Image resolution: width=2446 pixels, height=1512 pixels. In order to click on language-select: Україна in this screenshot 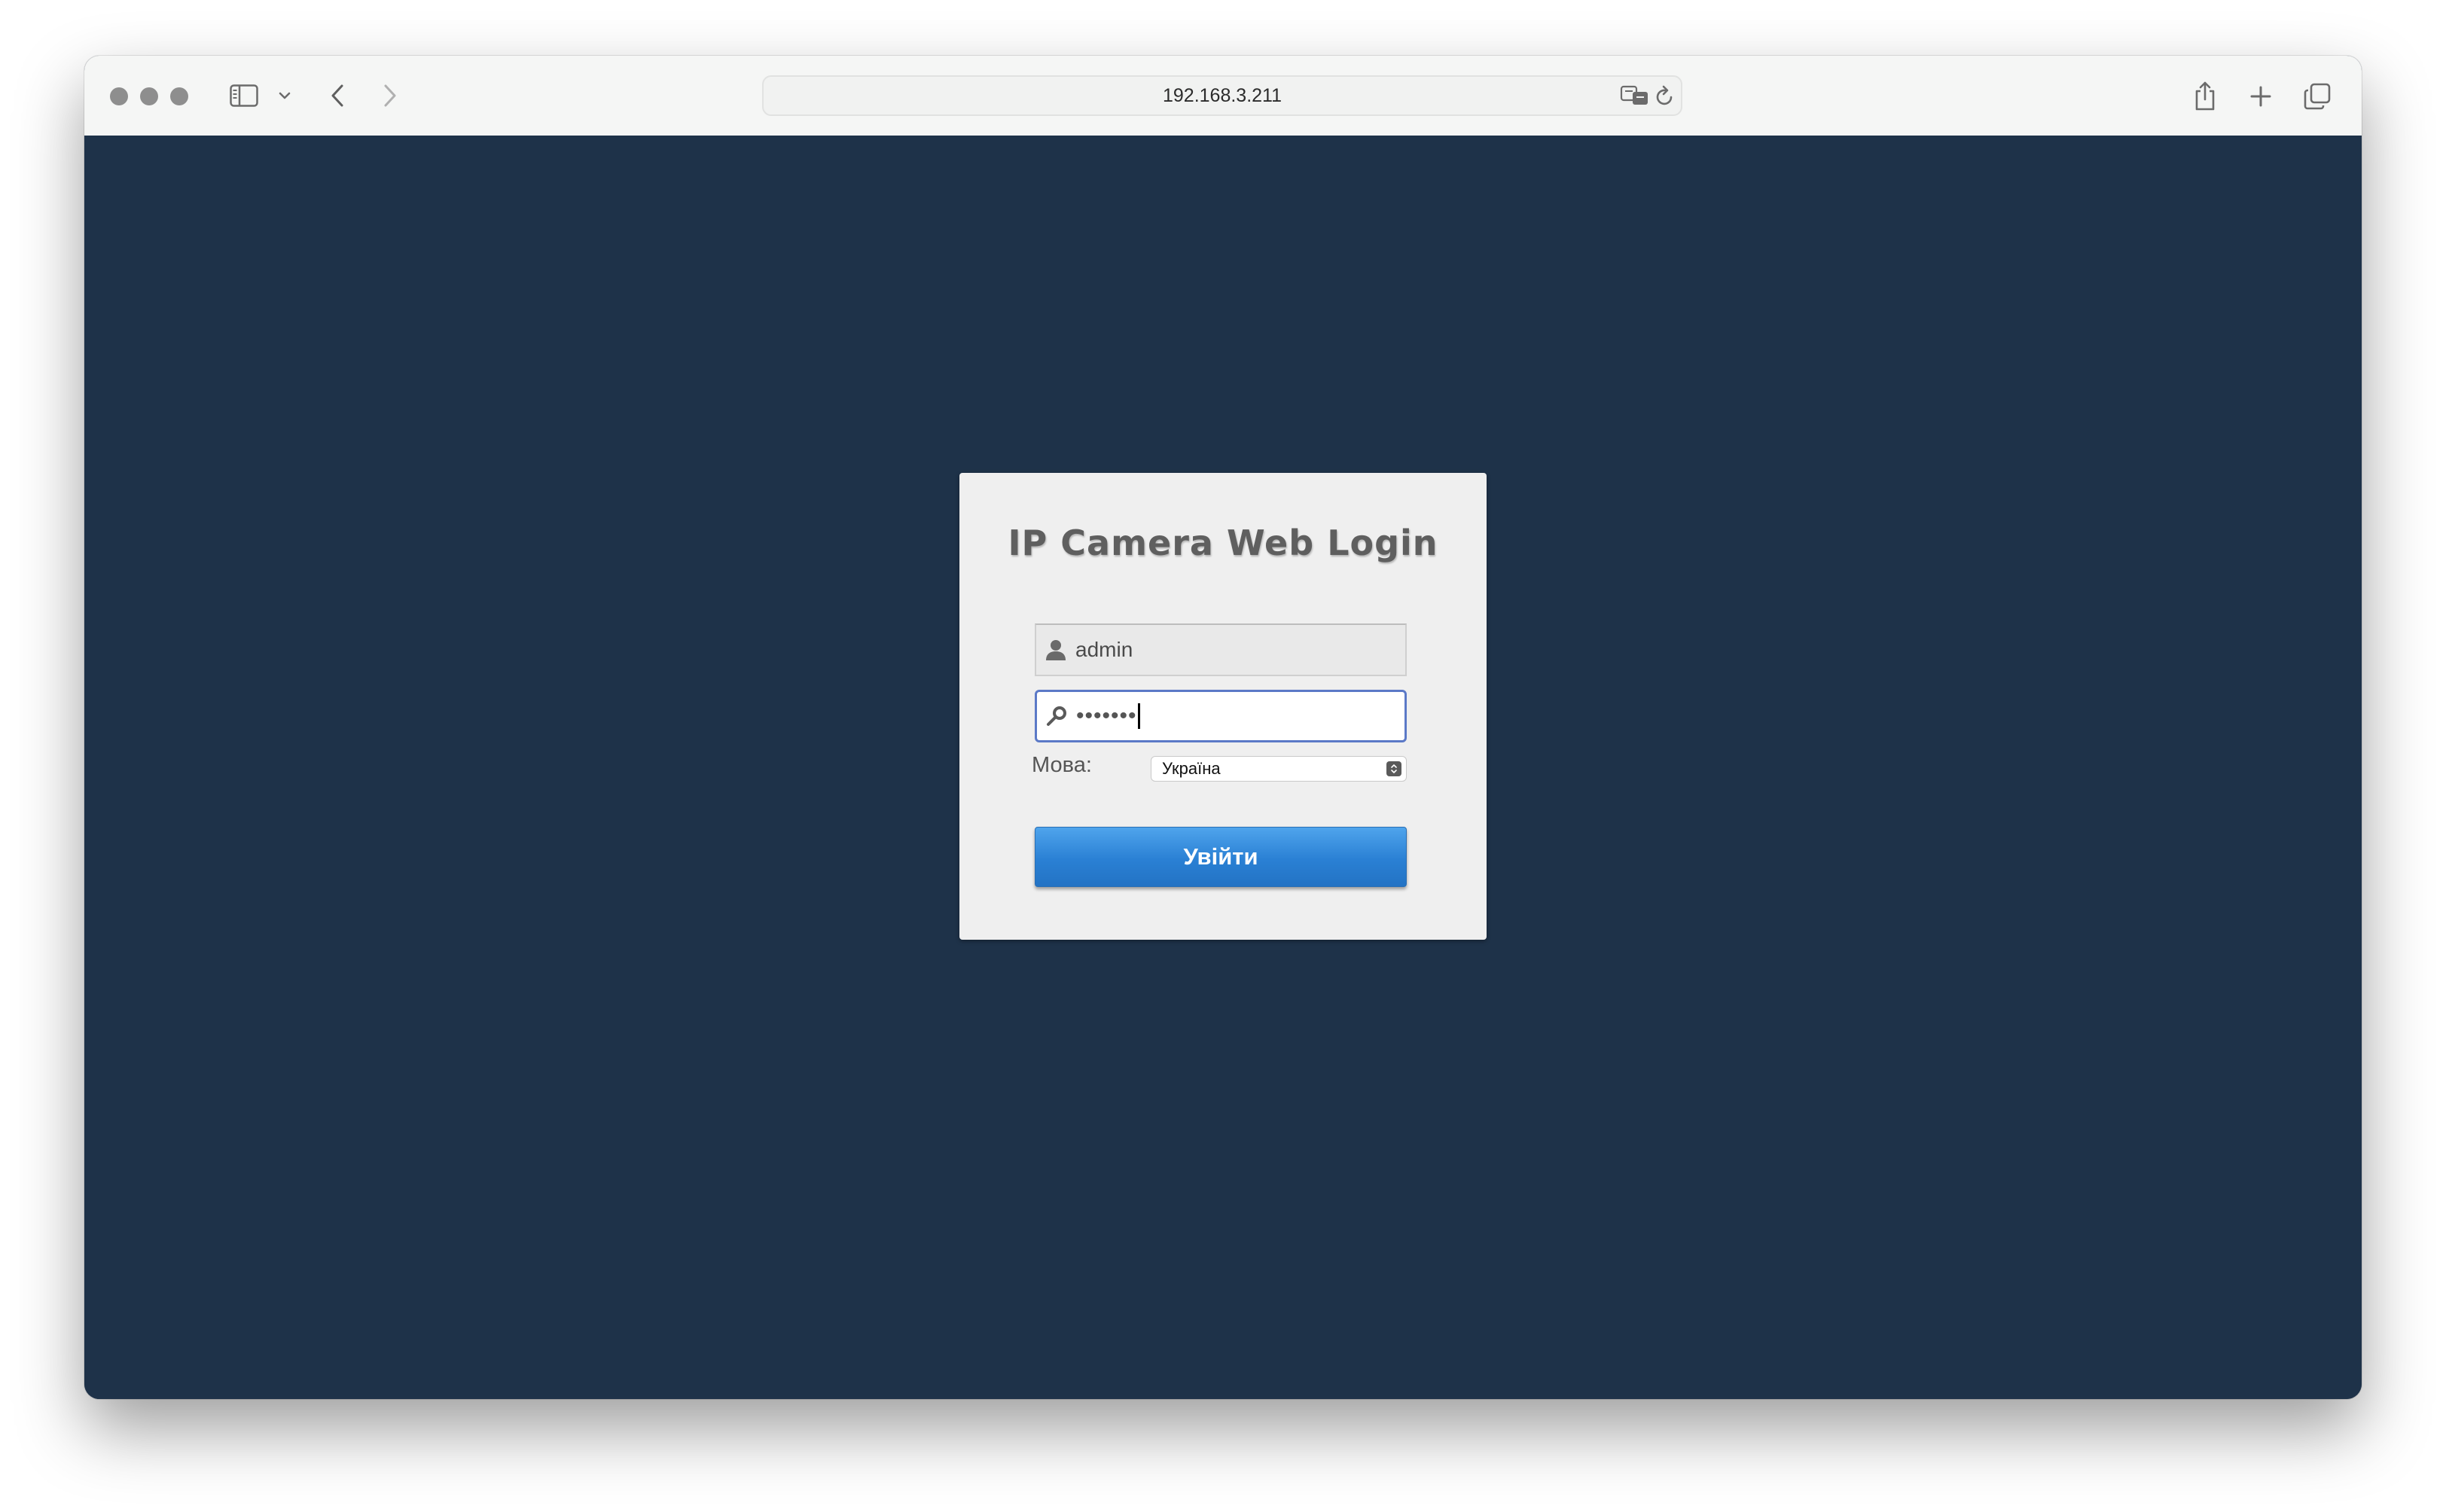, I will do `click(1279, 769)`.